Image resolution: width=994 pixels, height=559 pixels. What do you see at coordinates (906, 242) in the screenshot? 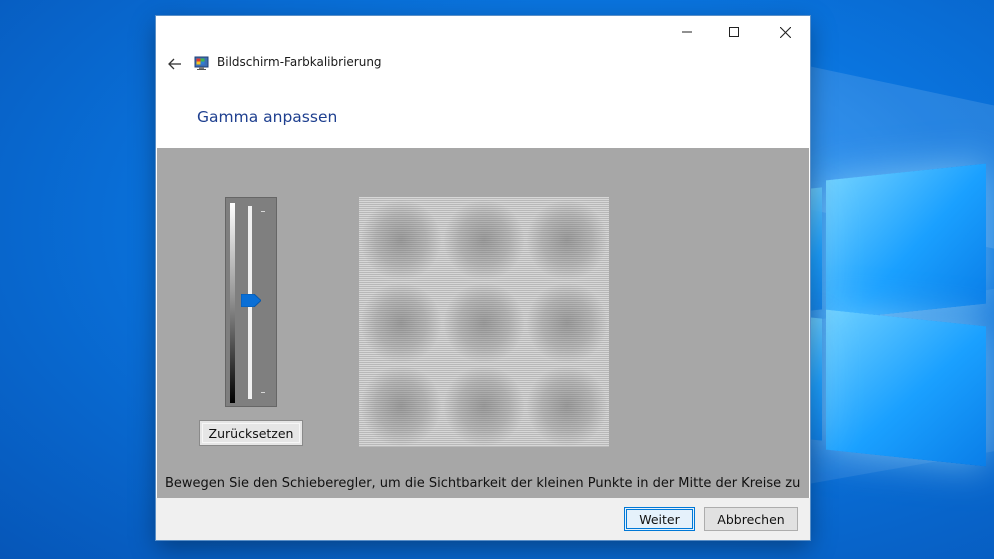
I see `windows-logo-pane-top` at bounding box center [906, 242].